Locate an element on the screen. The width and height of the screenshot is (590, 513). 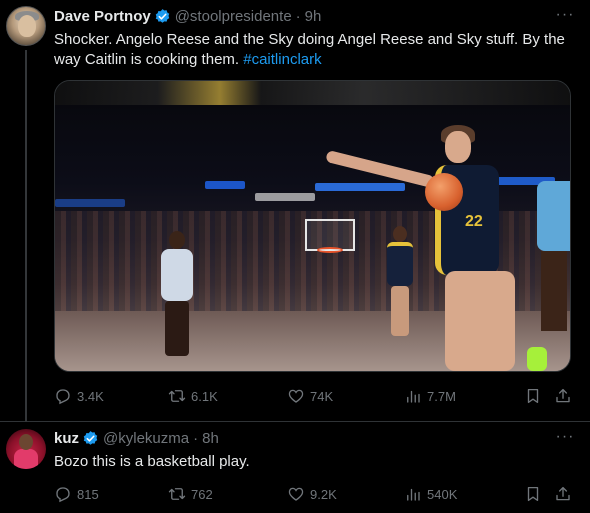
player-edge is located at coordinates (553, 256).